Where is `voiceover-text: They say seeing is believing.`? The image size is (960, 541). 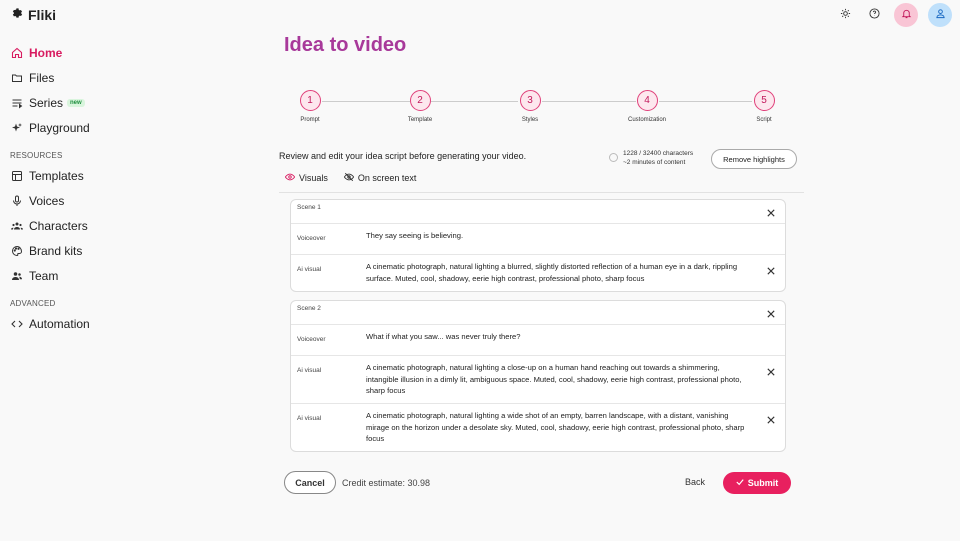
voiceover-text: They say seeing is believing. is located at coordinates (558, 236).